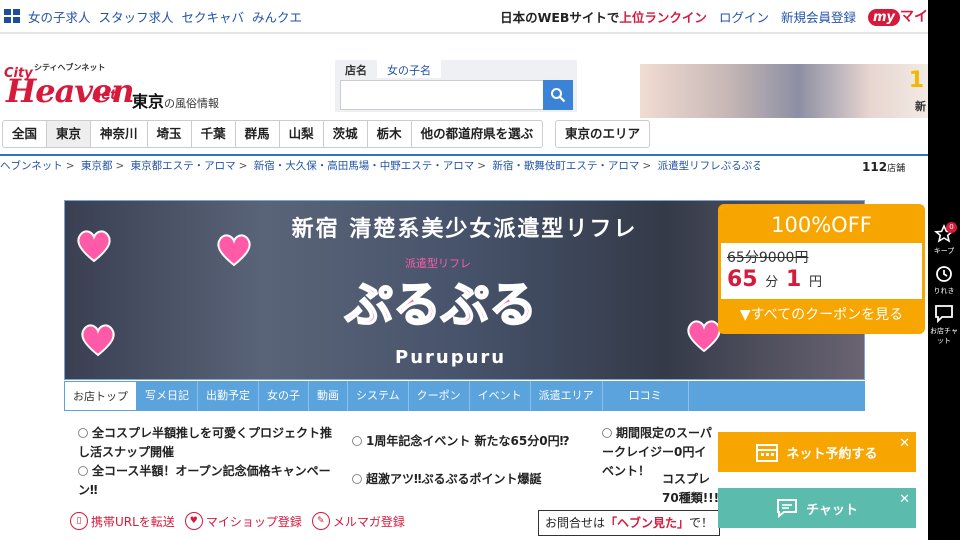 Image resolution: width=960 pixels, height=540 pixels. Describe the element at coordinates (409, 69) in the screenshot. I see `tab-girl-name: 女の子名` at that location.